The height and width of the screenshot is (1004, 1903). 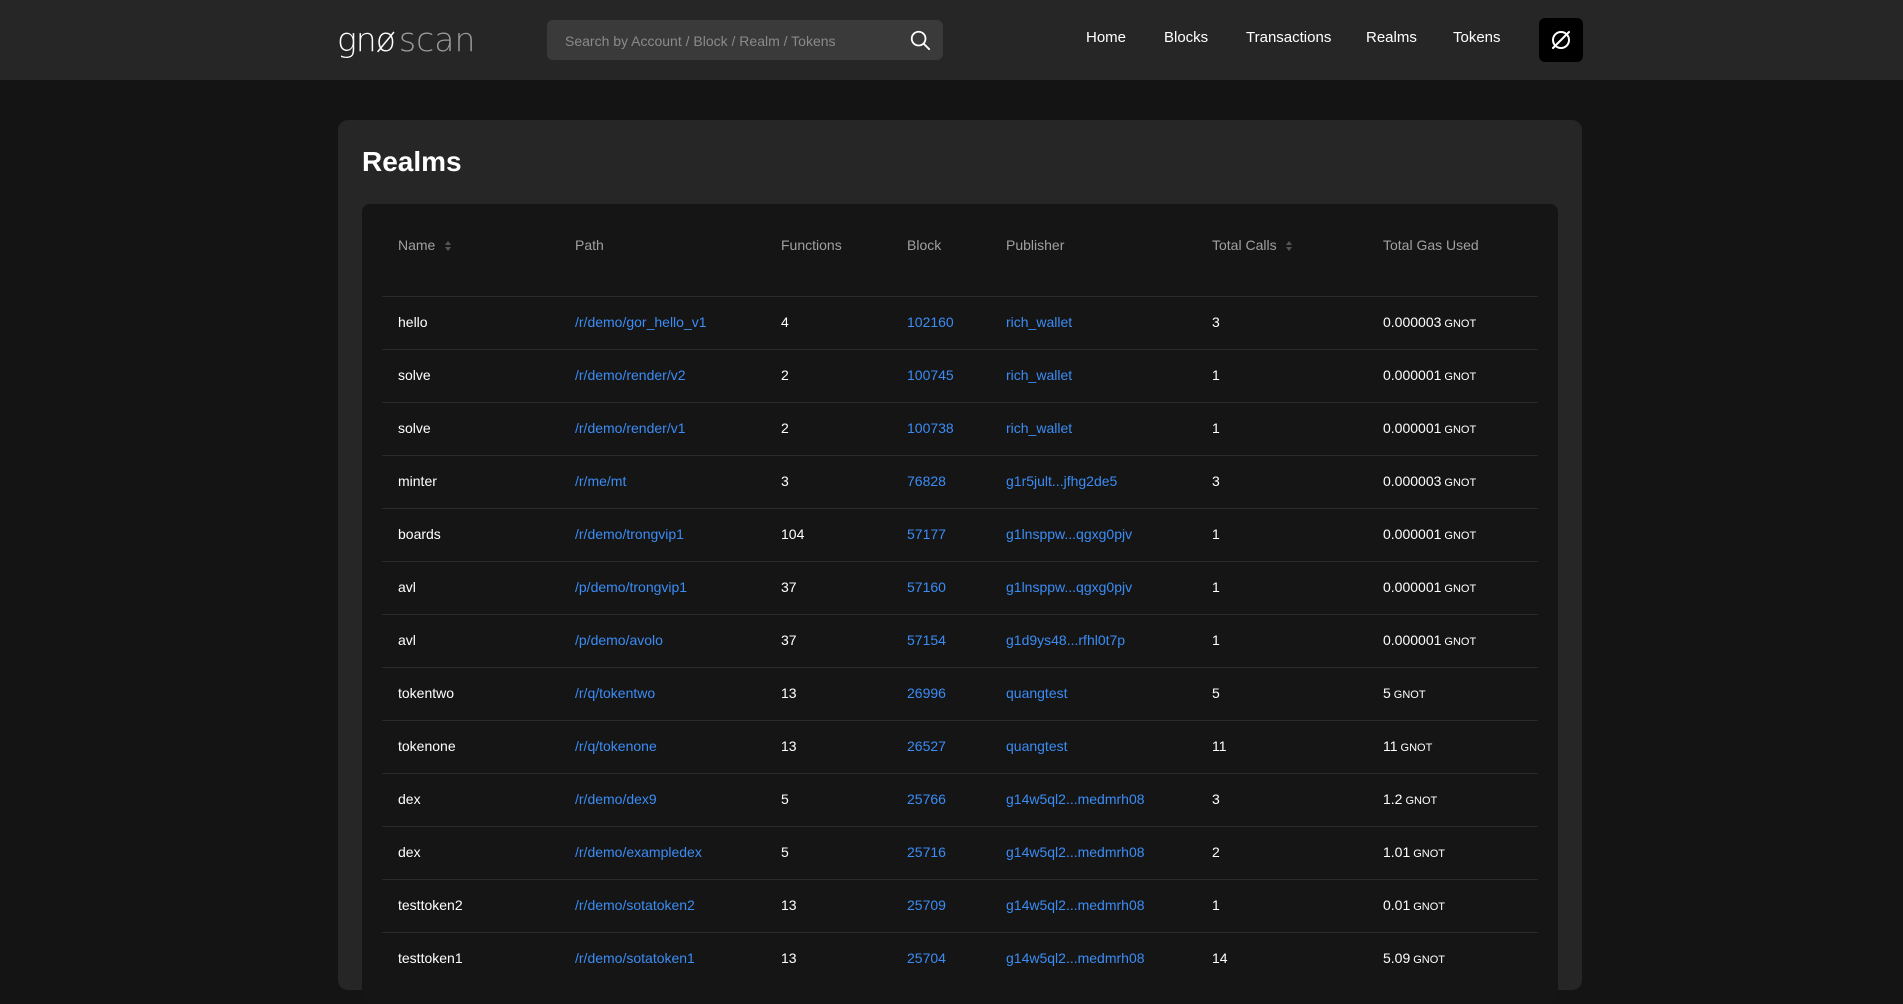 I want to click on nav-blocks: Blocks, so click(x=1186, y=37).